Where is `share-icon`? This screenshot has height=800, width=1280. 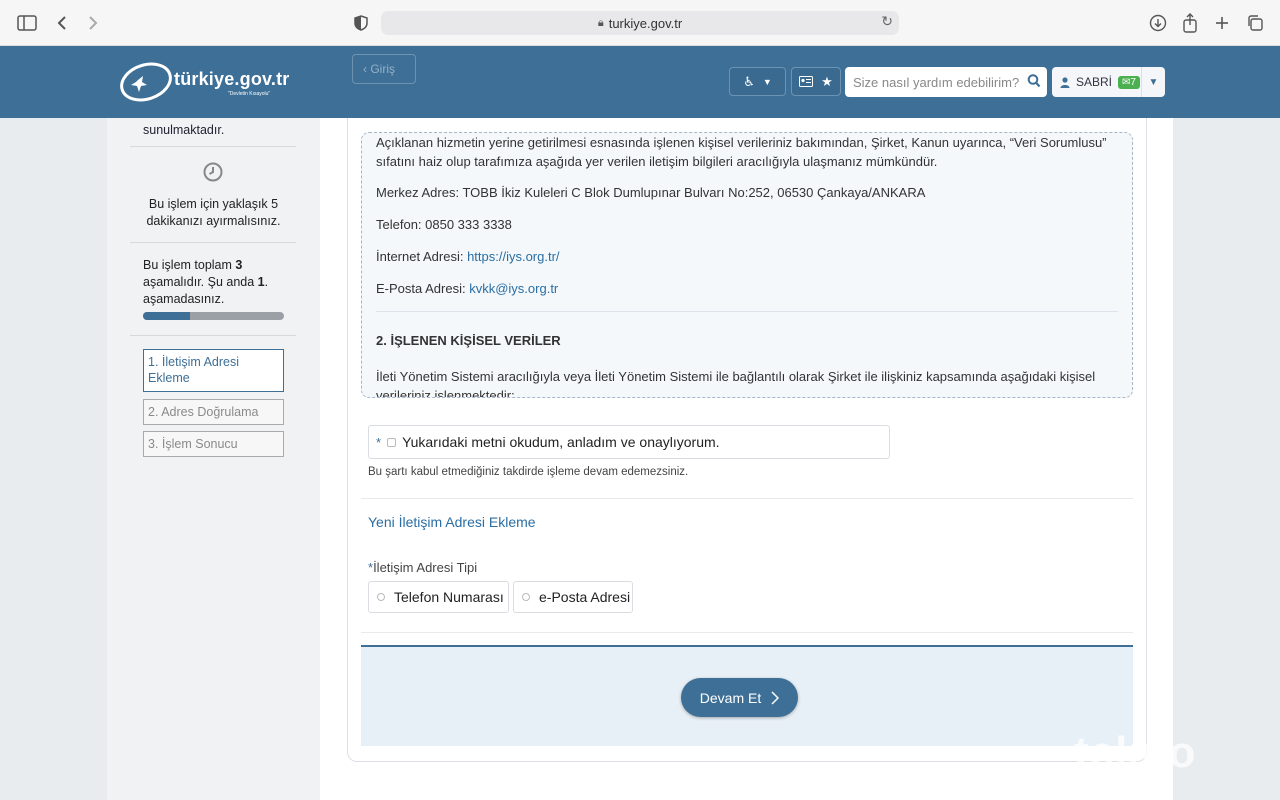
share-icon is located at coordinates (1190, 23).